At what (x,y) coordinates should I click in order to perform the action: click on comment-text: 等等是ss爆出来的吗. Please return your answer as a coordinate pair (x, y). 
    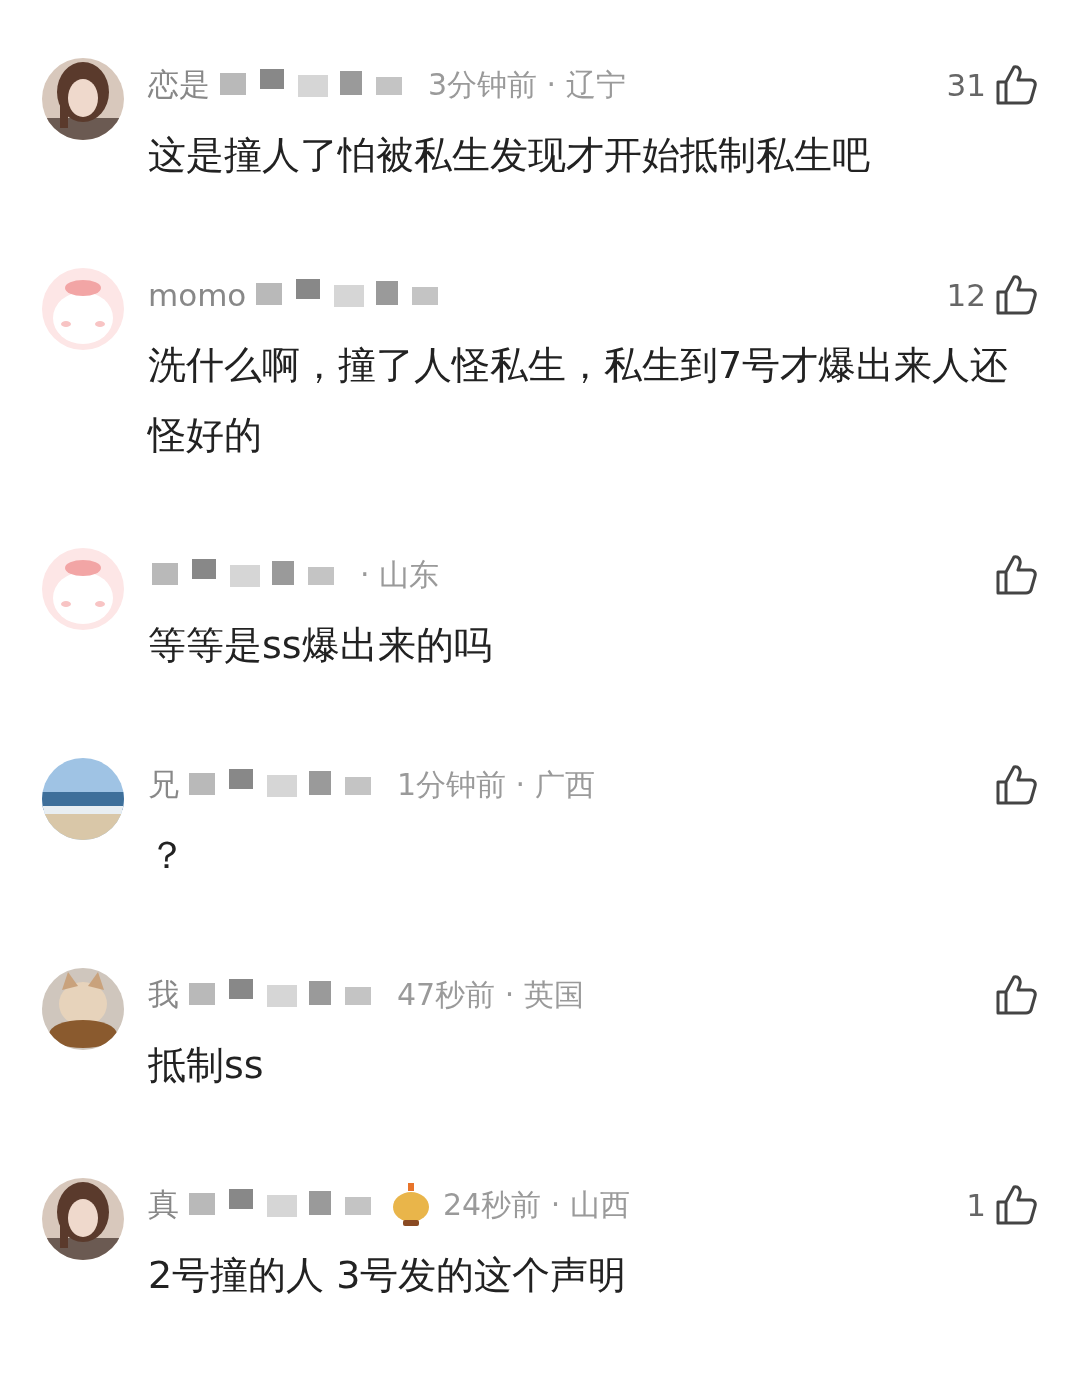
    Looking at the image, I should click on (320, 645).